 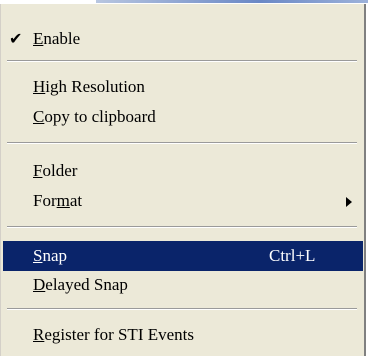 What do you see at coordinates (95, 86) in the screenshot?
I see `label-rest: igh Resolution` at bounding box center [95, 86].